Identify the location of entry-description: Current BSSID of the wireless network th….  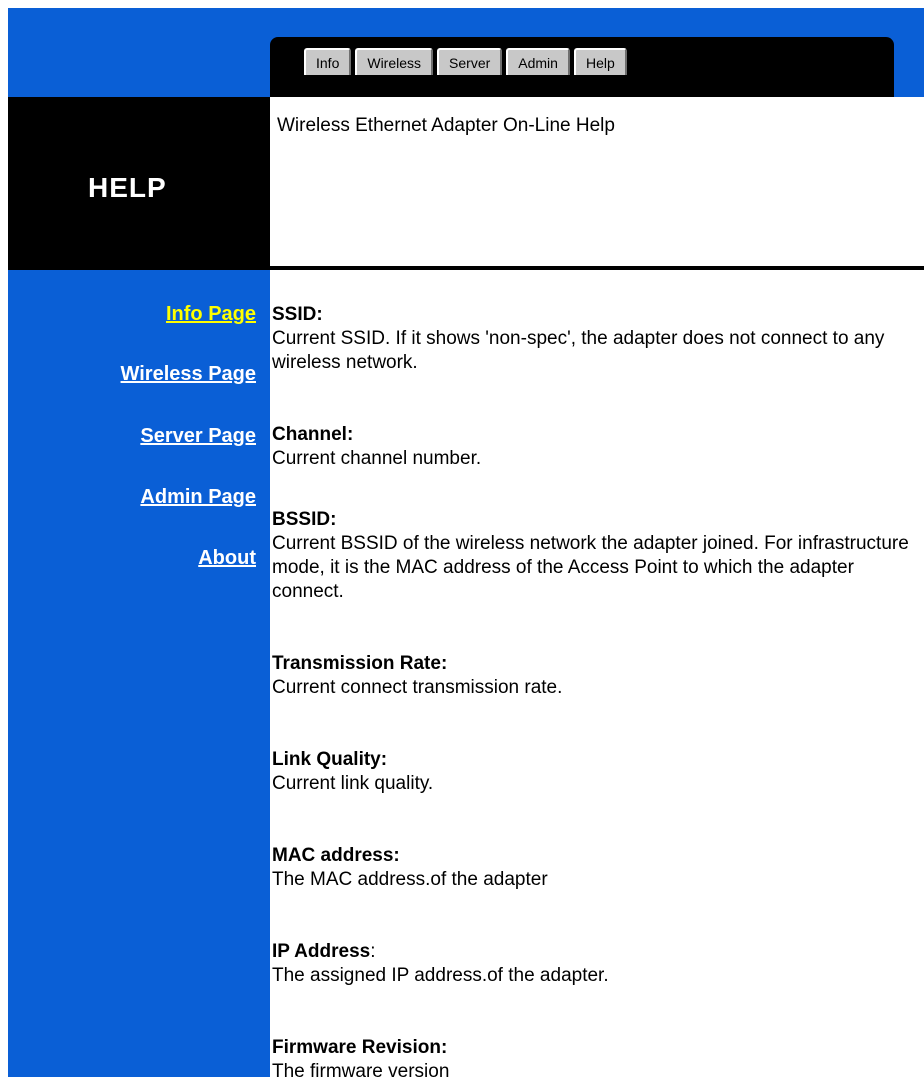
(590, 567).